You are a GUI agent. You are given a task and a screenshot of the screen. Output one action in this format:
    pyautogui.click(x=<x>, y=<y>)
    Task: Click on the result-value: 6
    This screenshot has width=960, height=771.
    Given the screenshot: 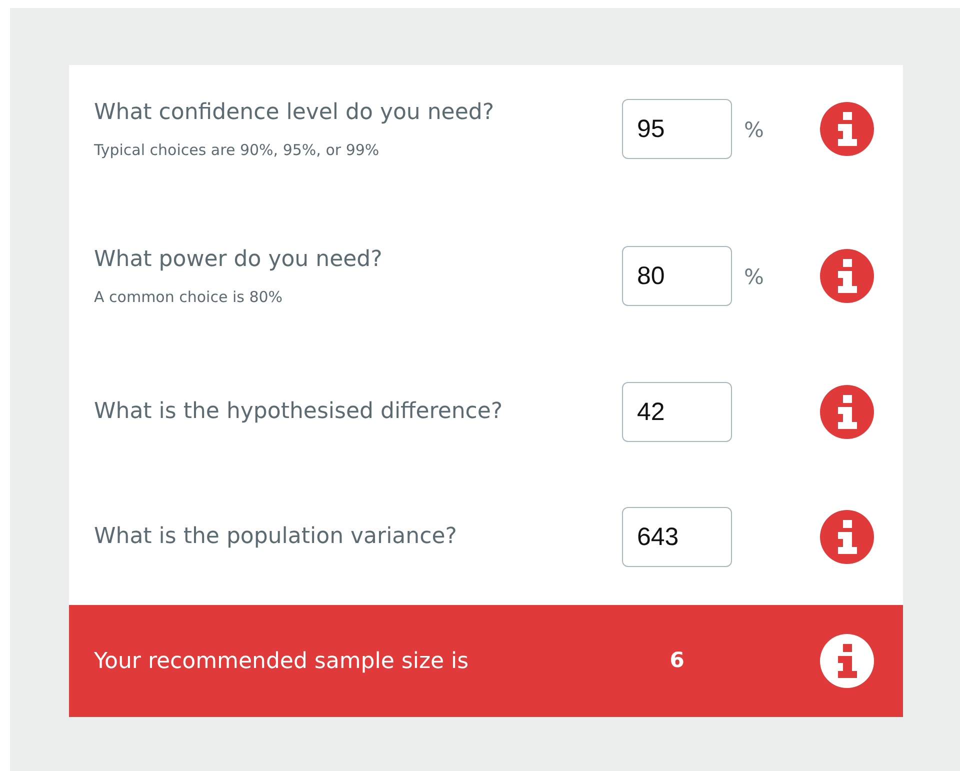 What is the action you would take?
    pyautogui.click(x=677, y=660)
    